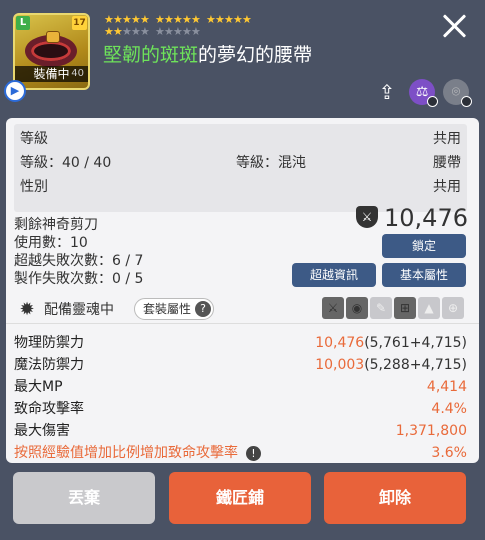 Image resolution: width=485 pixels, height=540 pixels. I want to click on required-level: 40, so click(77, 73).